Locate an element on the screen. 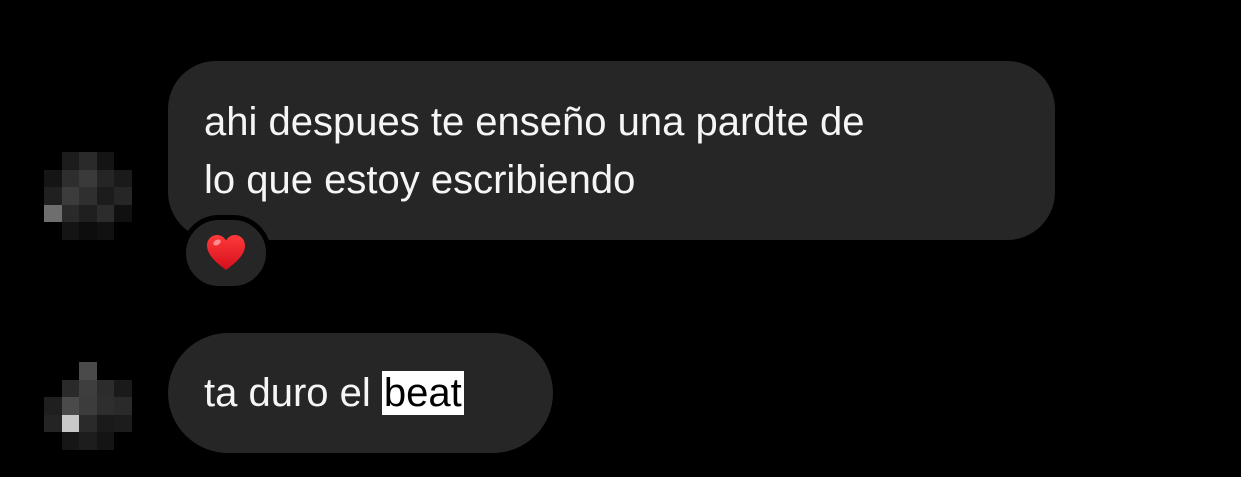 The width and height of the screenshot is (1241, 477). reaction-badge is located at coordinates (226, 253).